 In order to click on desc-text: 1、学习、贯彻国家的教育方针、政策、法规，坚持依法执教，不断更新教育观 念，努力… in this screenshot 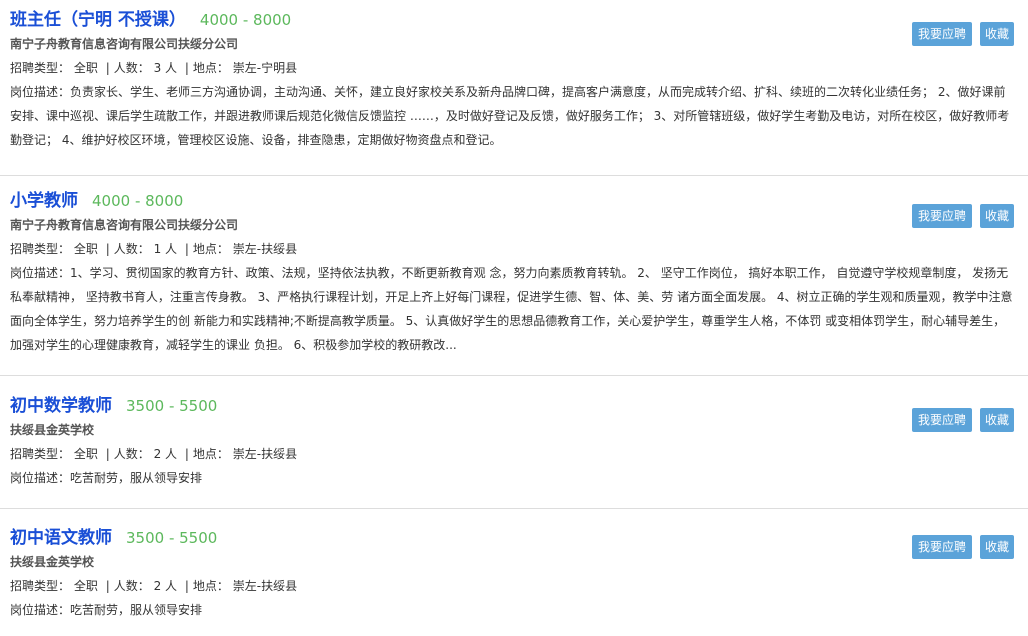, I will do `click(511, 309)`.